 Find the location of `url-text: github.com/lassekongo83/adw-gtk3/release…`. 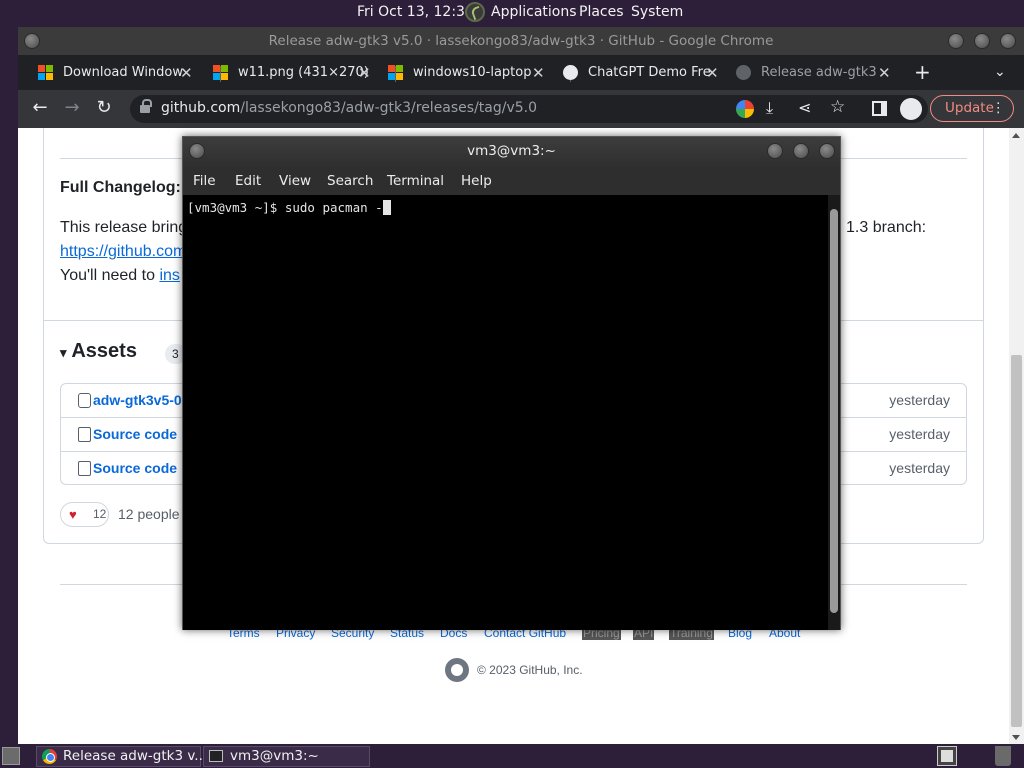

url-text: github.com/lassekongo83/adw-gtk3/release… is located at coordinates (349, 108).